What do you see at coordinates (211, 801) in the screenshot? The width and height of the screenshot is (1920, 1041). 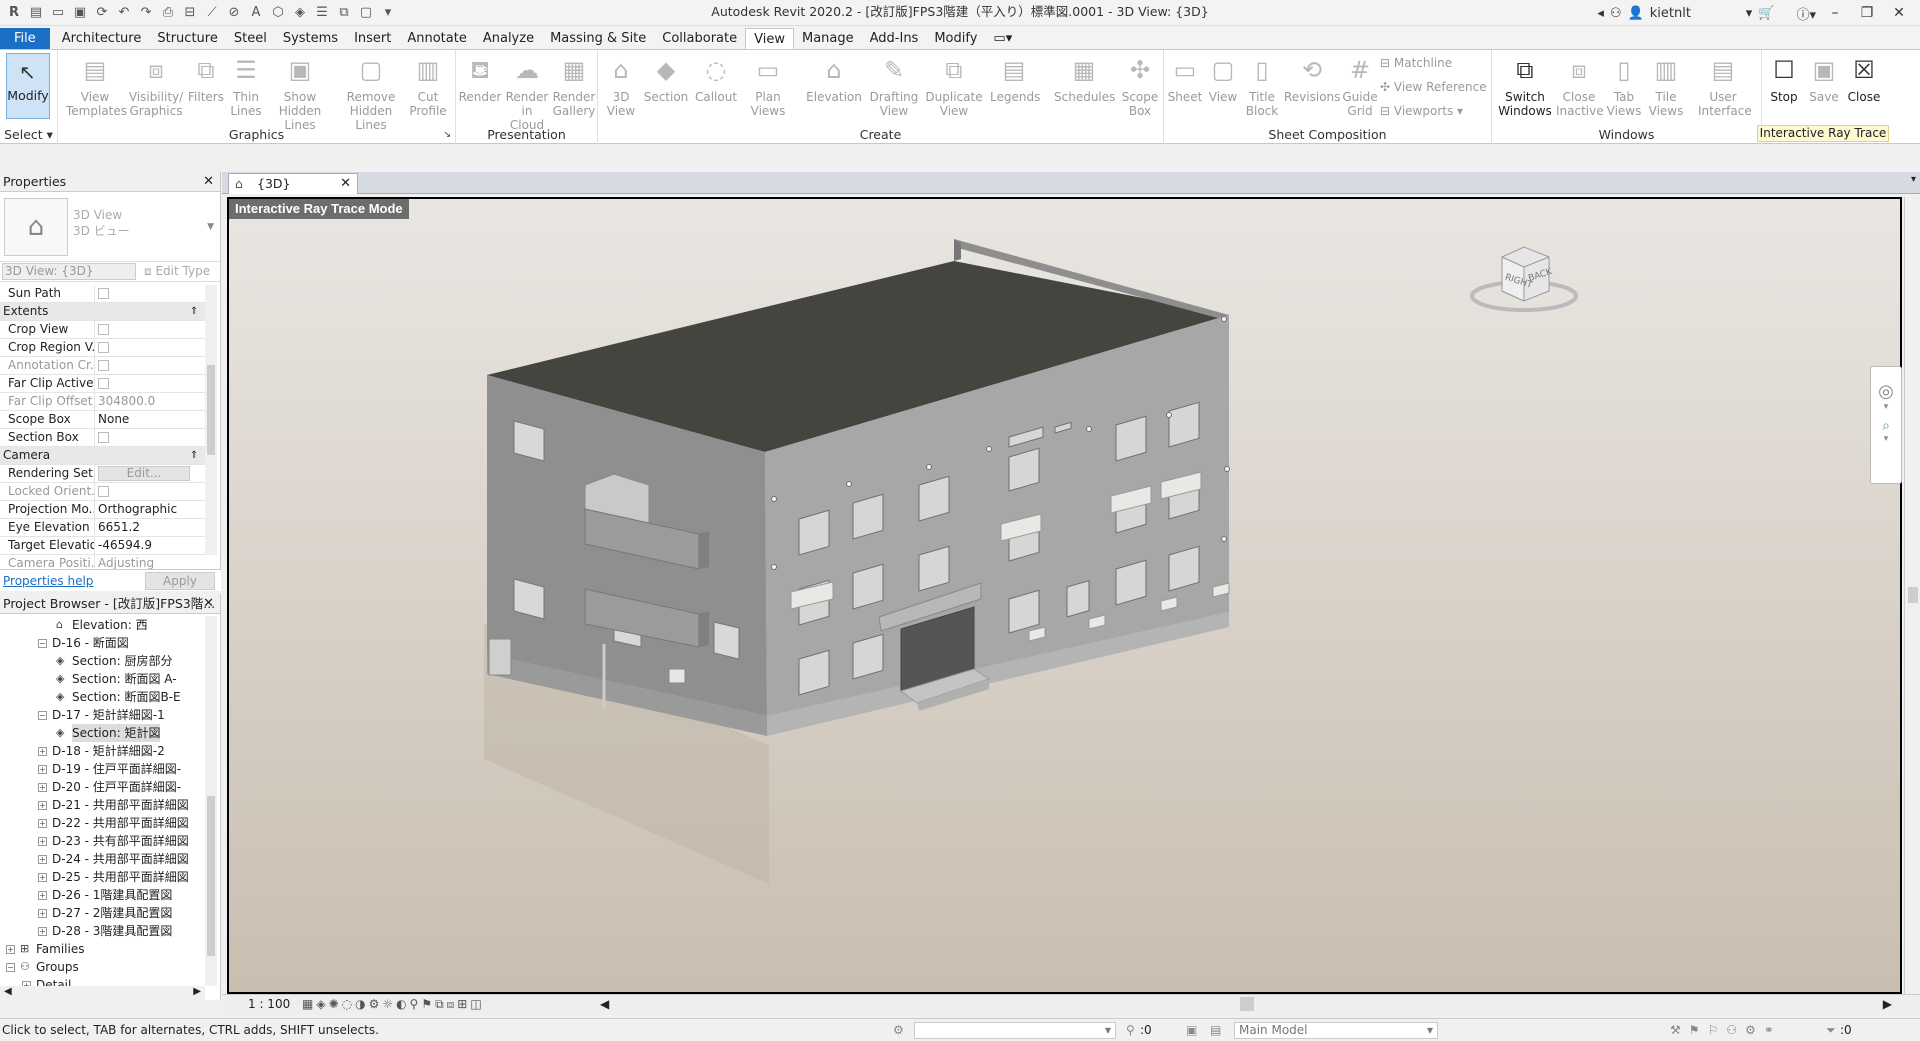 I see `browser-scrollbar` at bounding box center [211, 801].